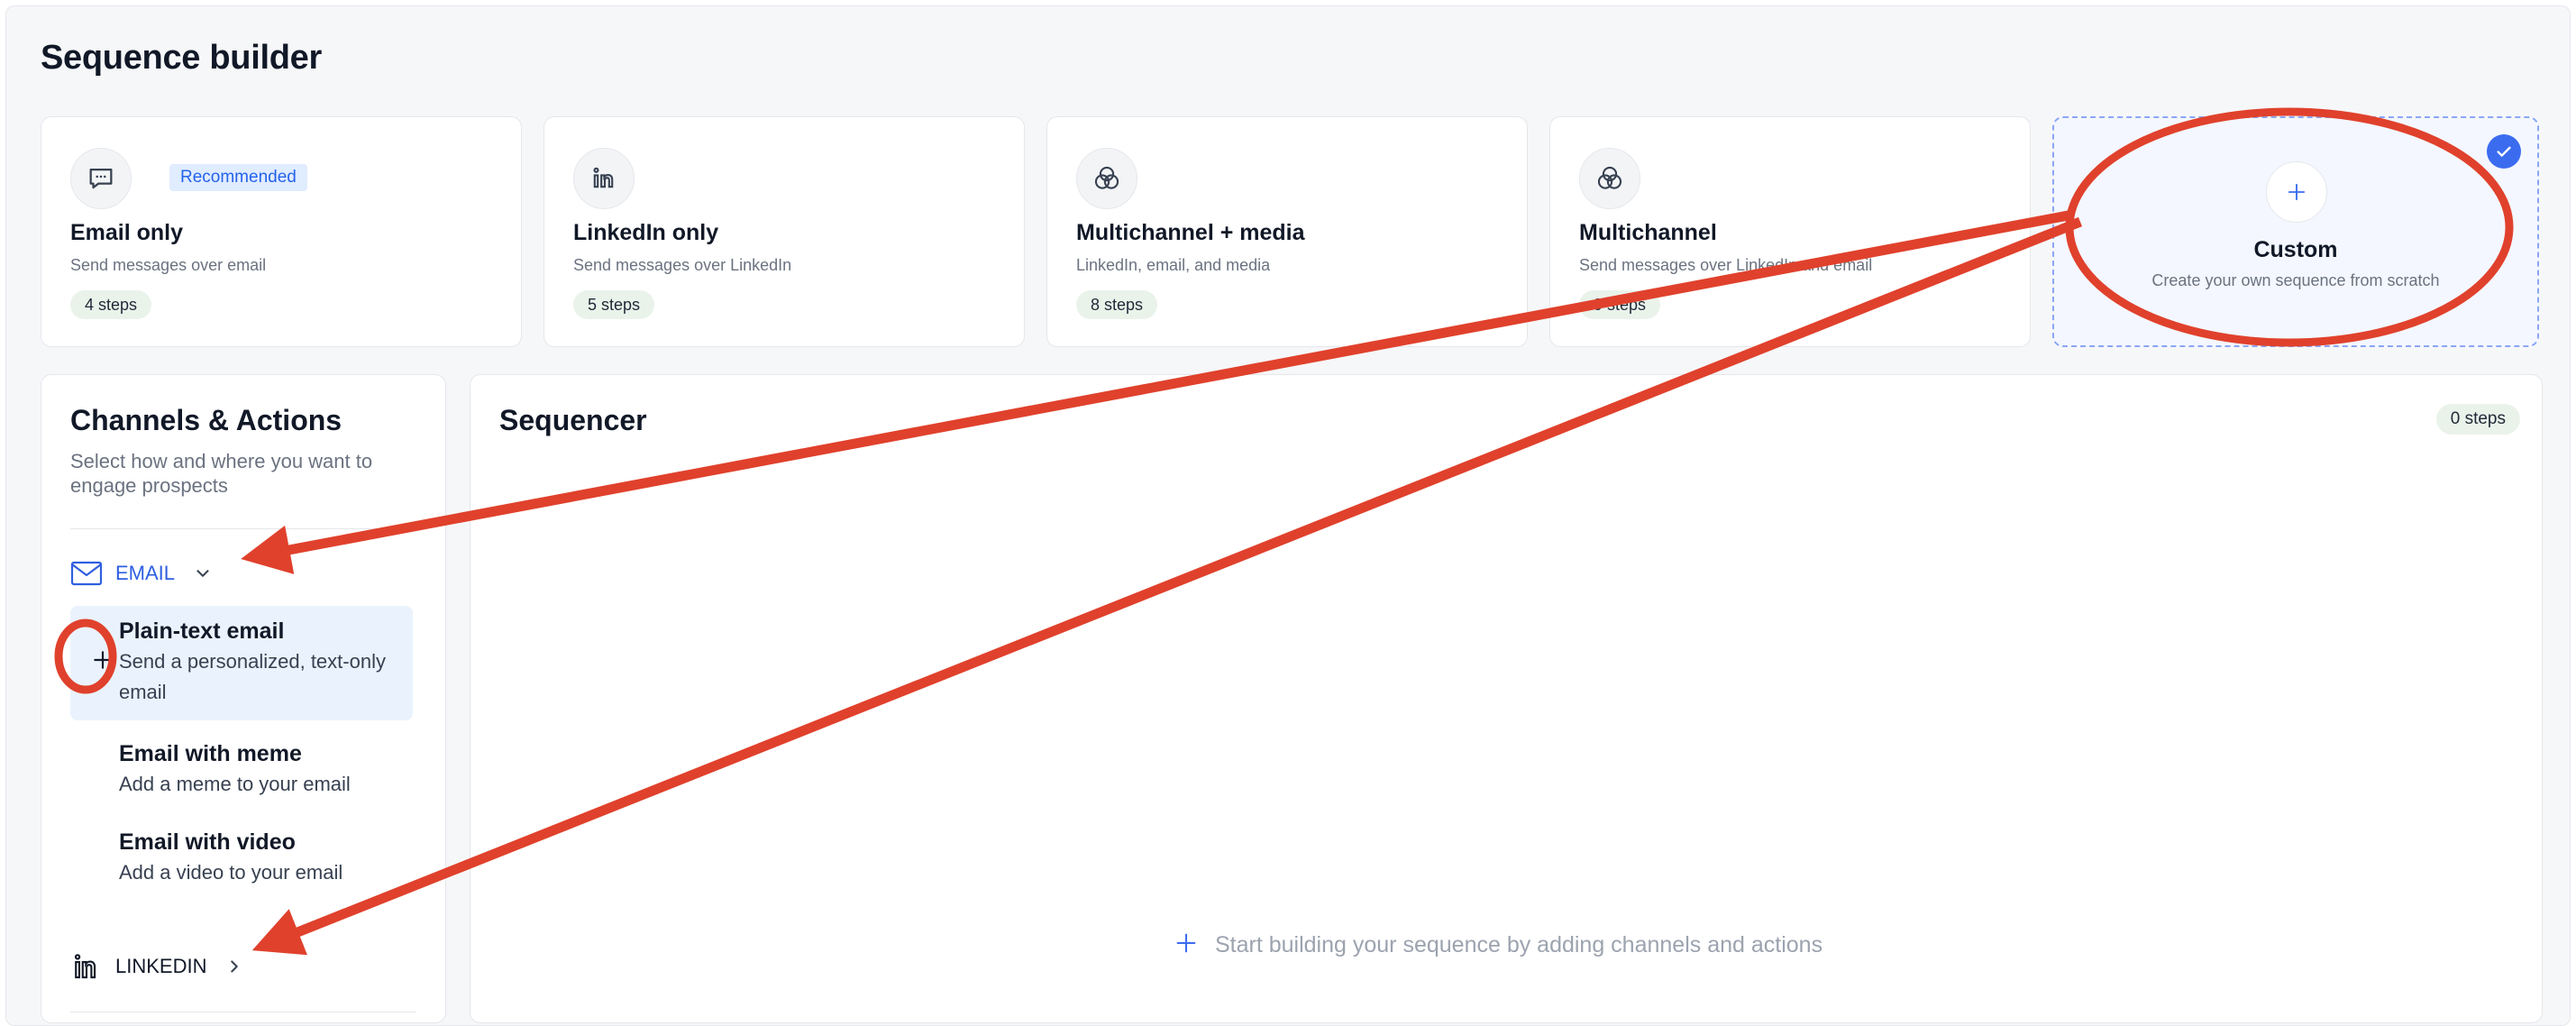  What do you see at coordinates (682, 265) in the screenshot?
I see `card-description: Send messages over LinkedIn` at bounding box center [682, 265].